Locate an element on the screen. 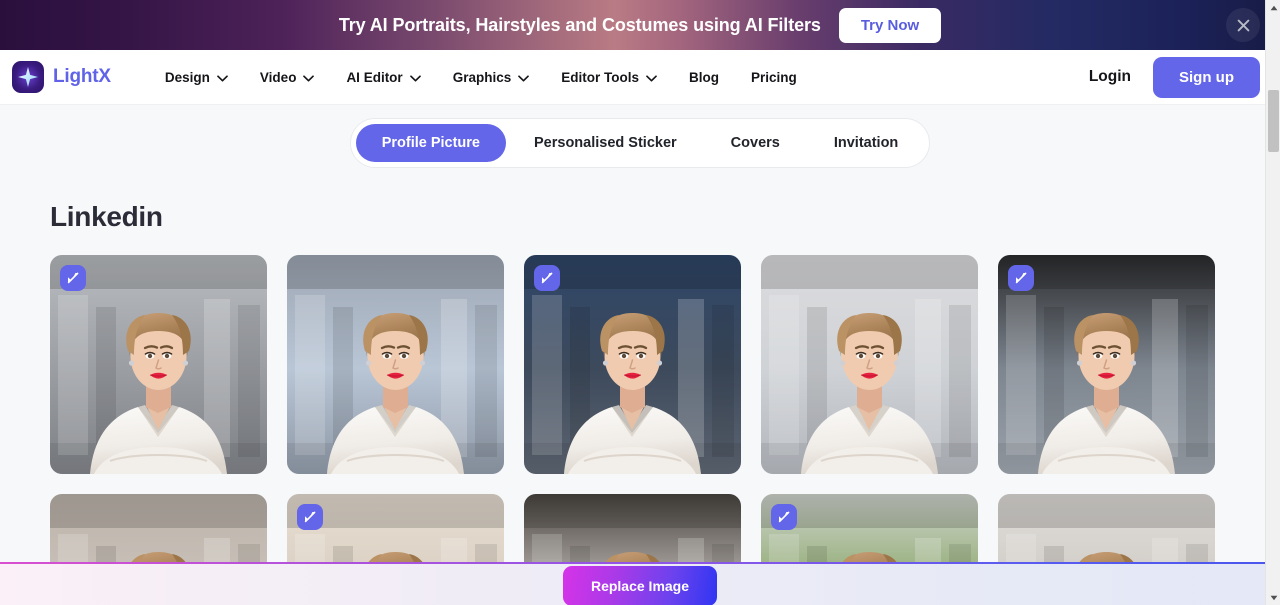  nav-label: Pricing is located at coordinates (773, 77).